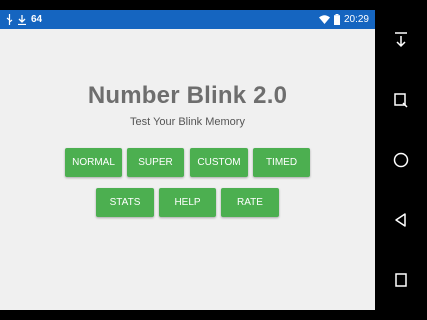  What do you see at coordinates (37, 19) in the screenshot?
I see `notification-count: 64` at bounding box center [37, 19].